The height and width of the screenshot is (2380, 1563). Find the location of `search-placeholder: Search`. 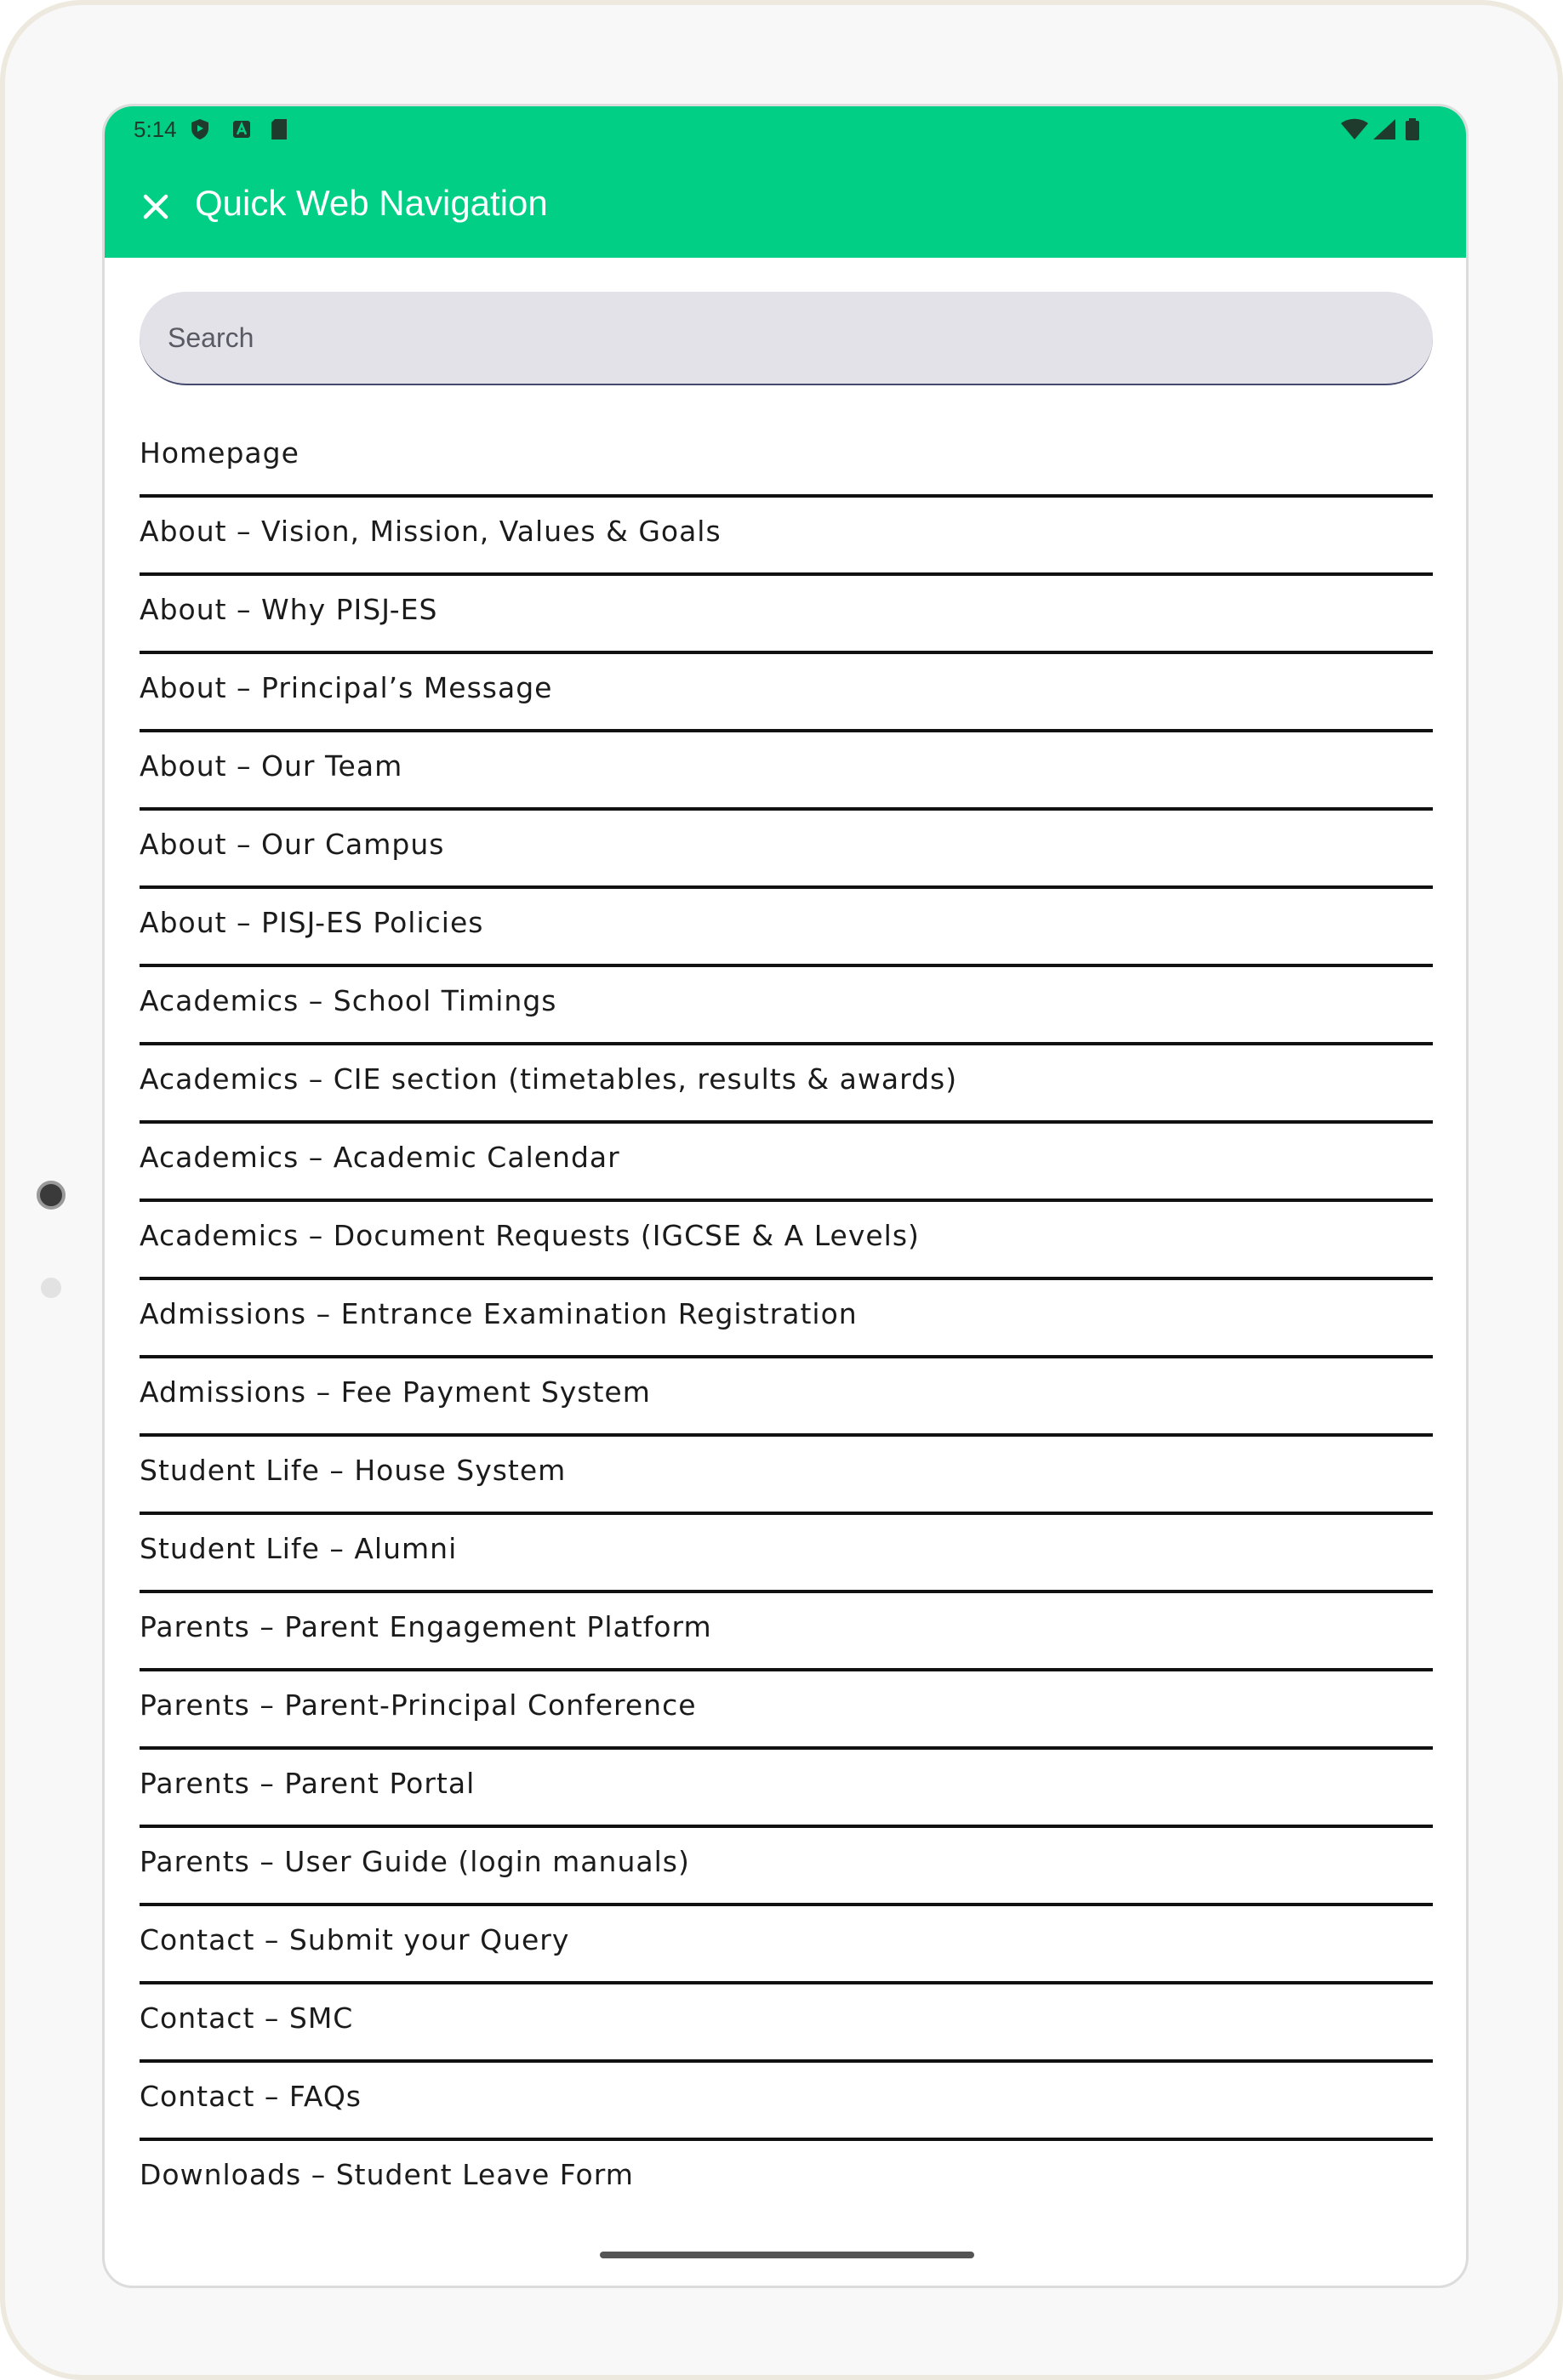

search-placeholder: Search is located at coordinates (211, 337).